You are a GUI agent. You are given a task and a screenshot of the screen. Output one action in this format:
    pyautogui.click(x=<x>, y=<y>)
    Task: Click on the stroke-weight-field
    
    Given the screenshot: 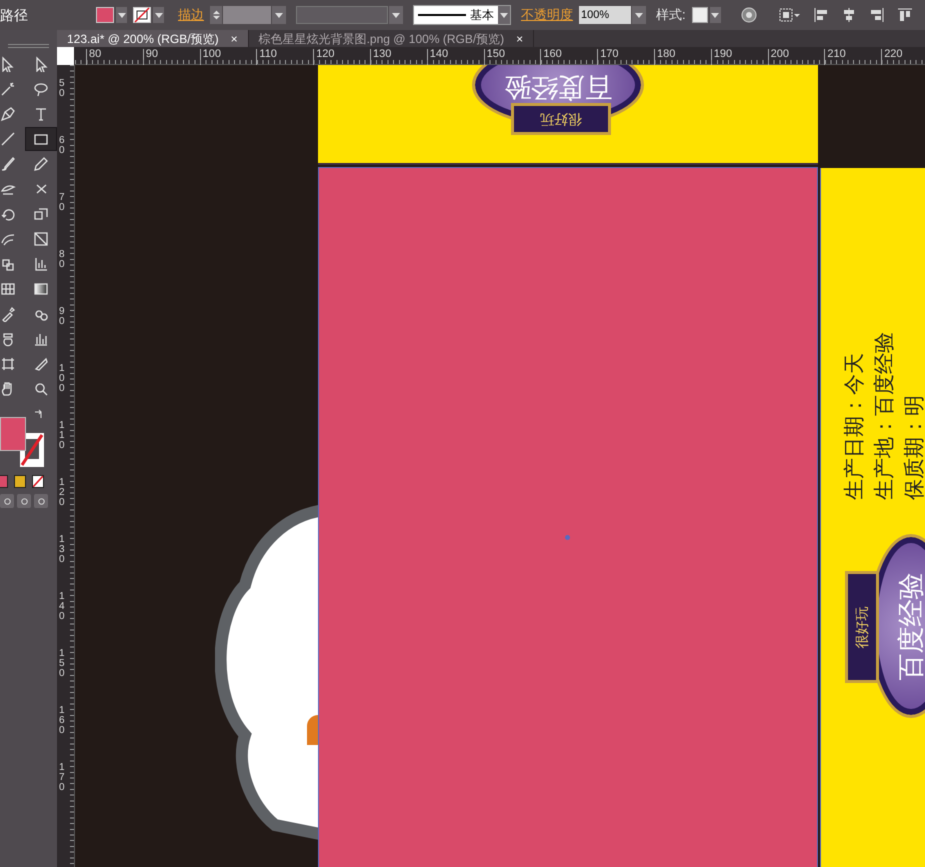 What is the action you would take?
    pyautogui.click(x=248, y=15)
    